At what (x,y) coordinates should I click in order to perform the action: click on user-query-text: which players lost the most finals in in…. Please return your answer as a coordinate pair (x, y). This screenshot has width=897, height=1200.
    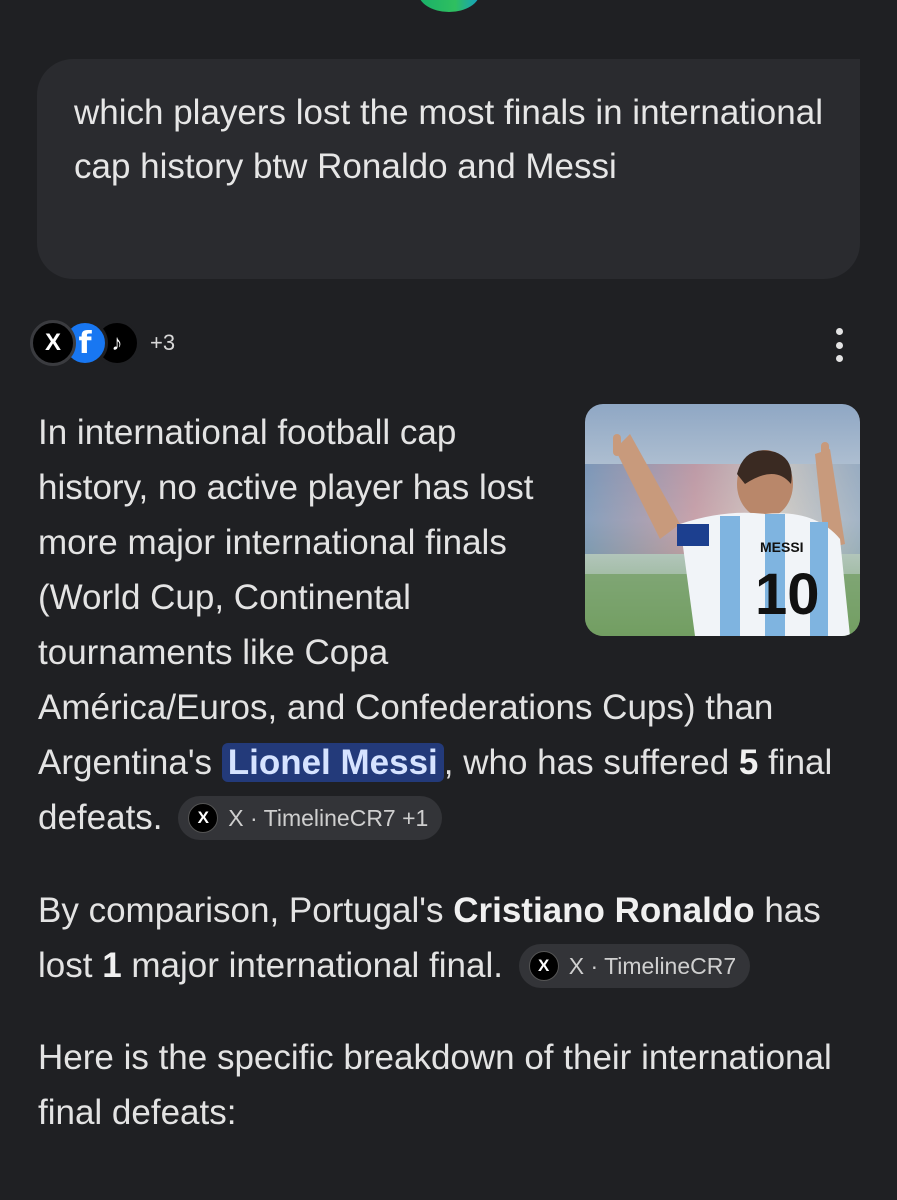
    Looking at the image, I should click on (448, 139).